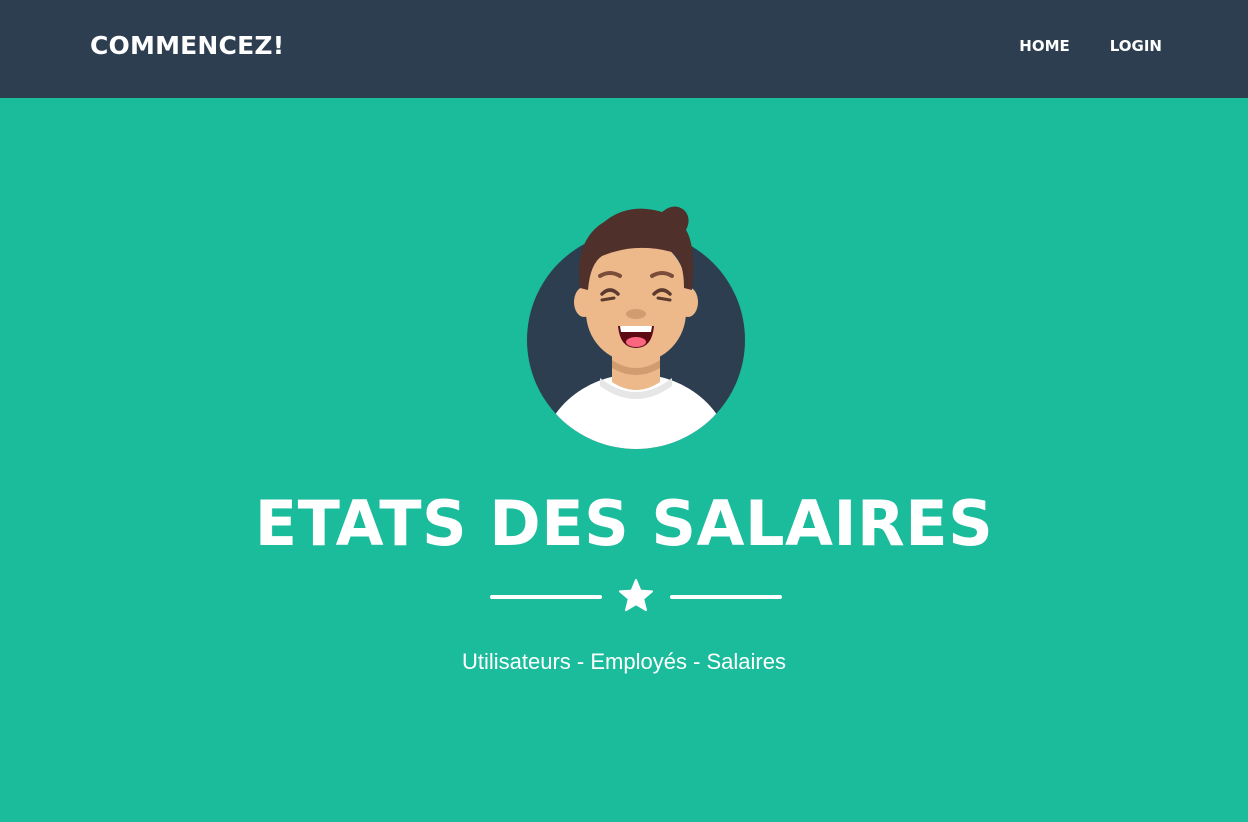 The height and width of the screenshot is (822, 1248). What do you see at coordinates (1044, 46) in the screenshot?
I see `nav-link-home: HOME` at bounding box center [1044, 46].